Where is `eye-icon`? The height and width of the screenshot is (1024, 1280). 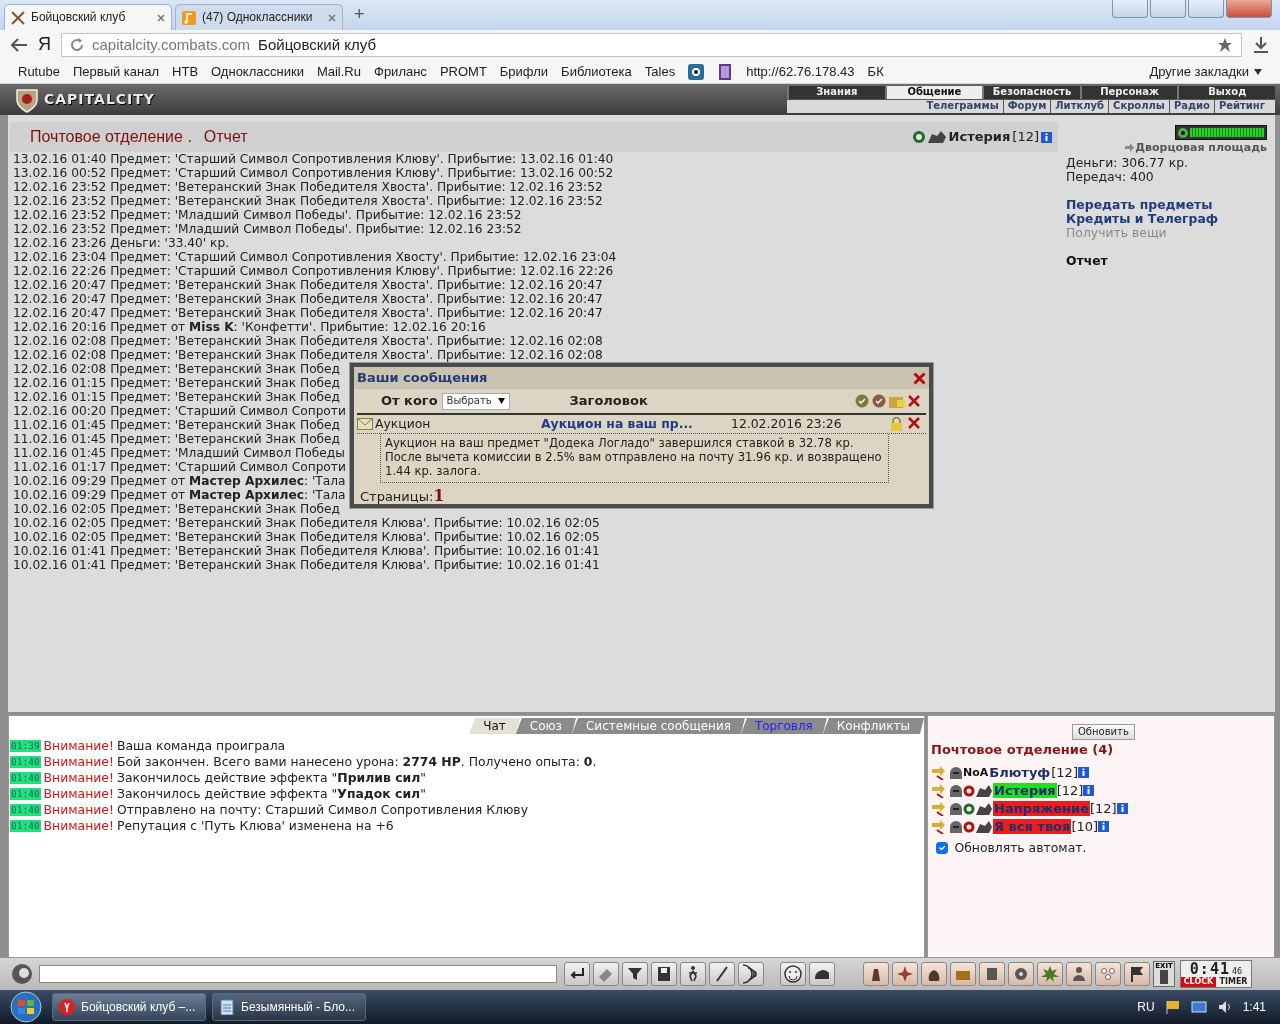 eye-icon is located at coordinates (696, 71).